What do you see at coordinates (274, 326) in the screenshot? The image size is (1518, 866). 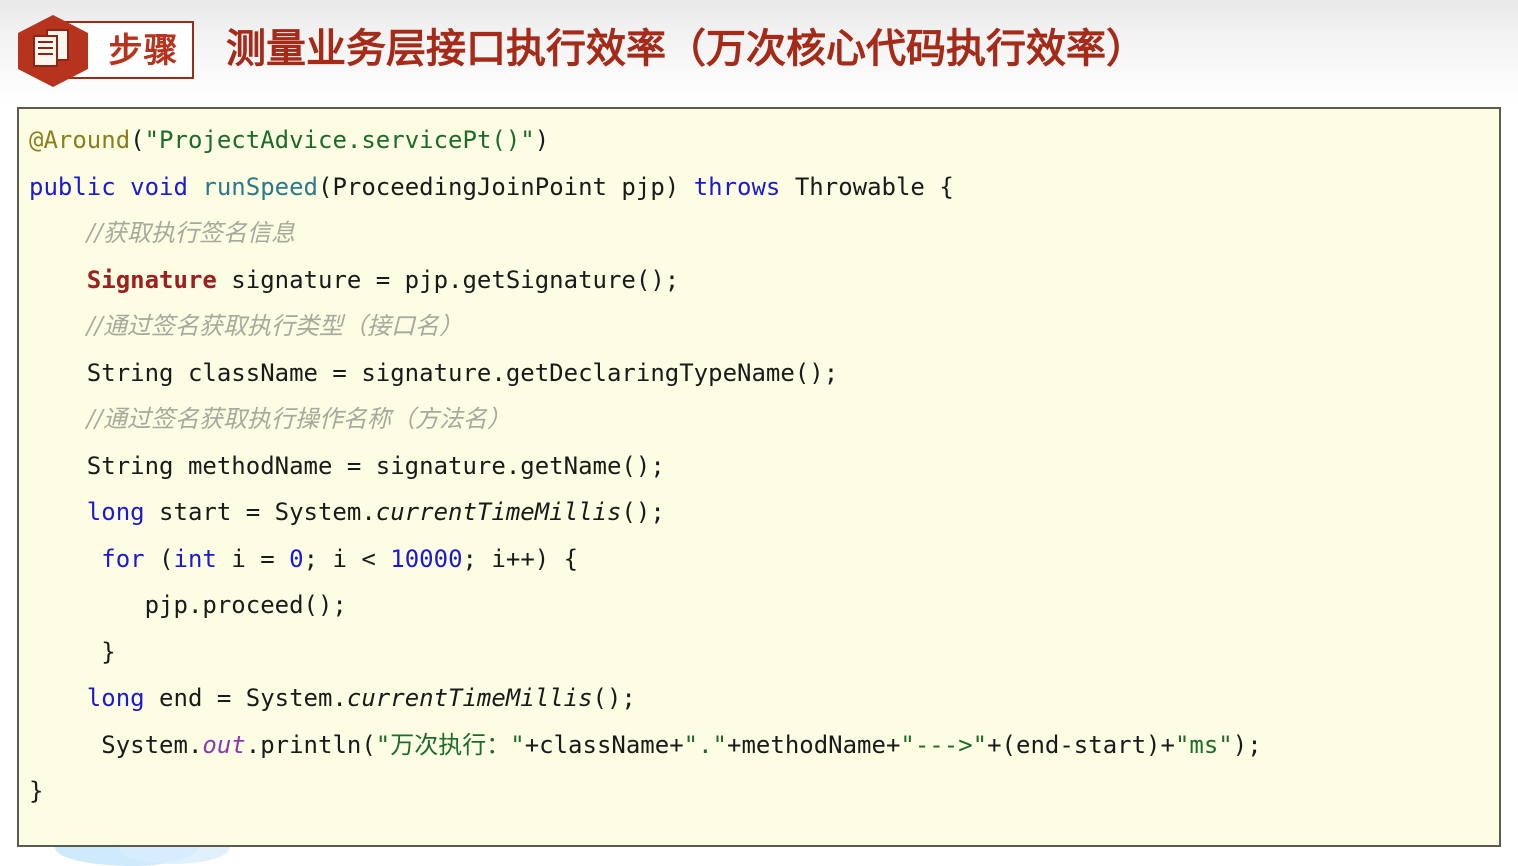 I see `code-token-cmt: //通过签名获取执行类型（接口名）` at bounding box center [274, 326].